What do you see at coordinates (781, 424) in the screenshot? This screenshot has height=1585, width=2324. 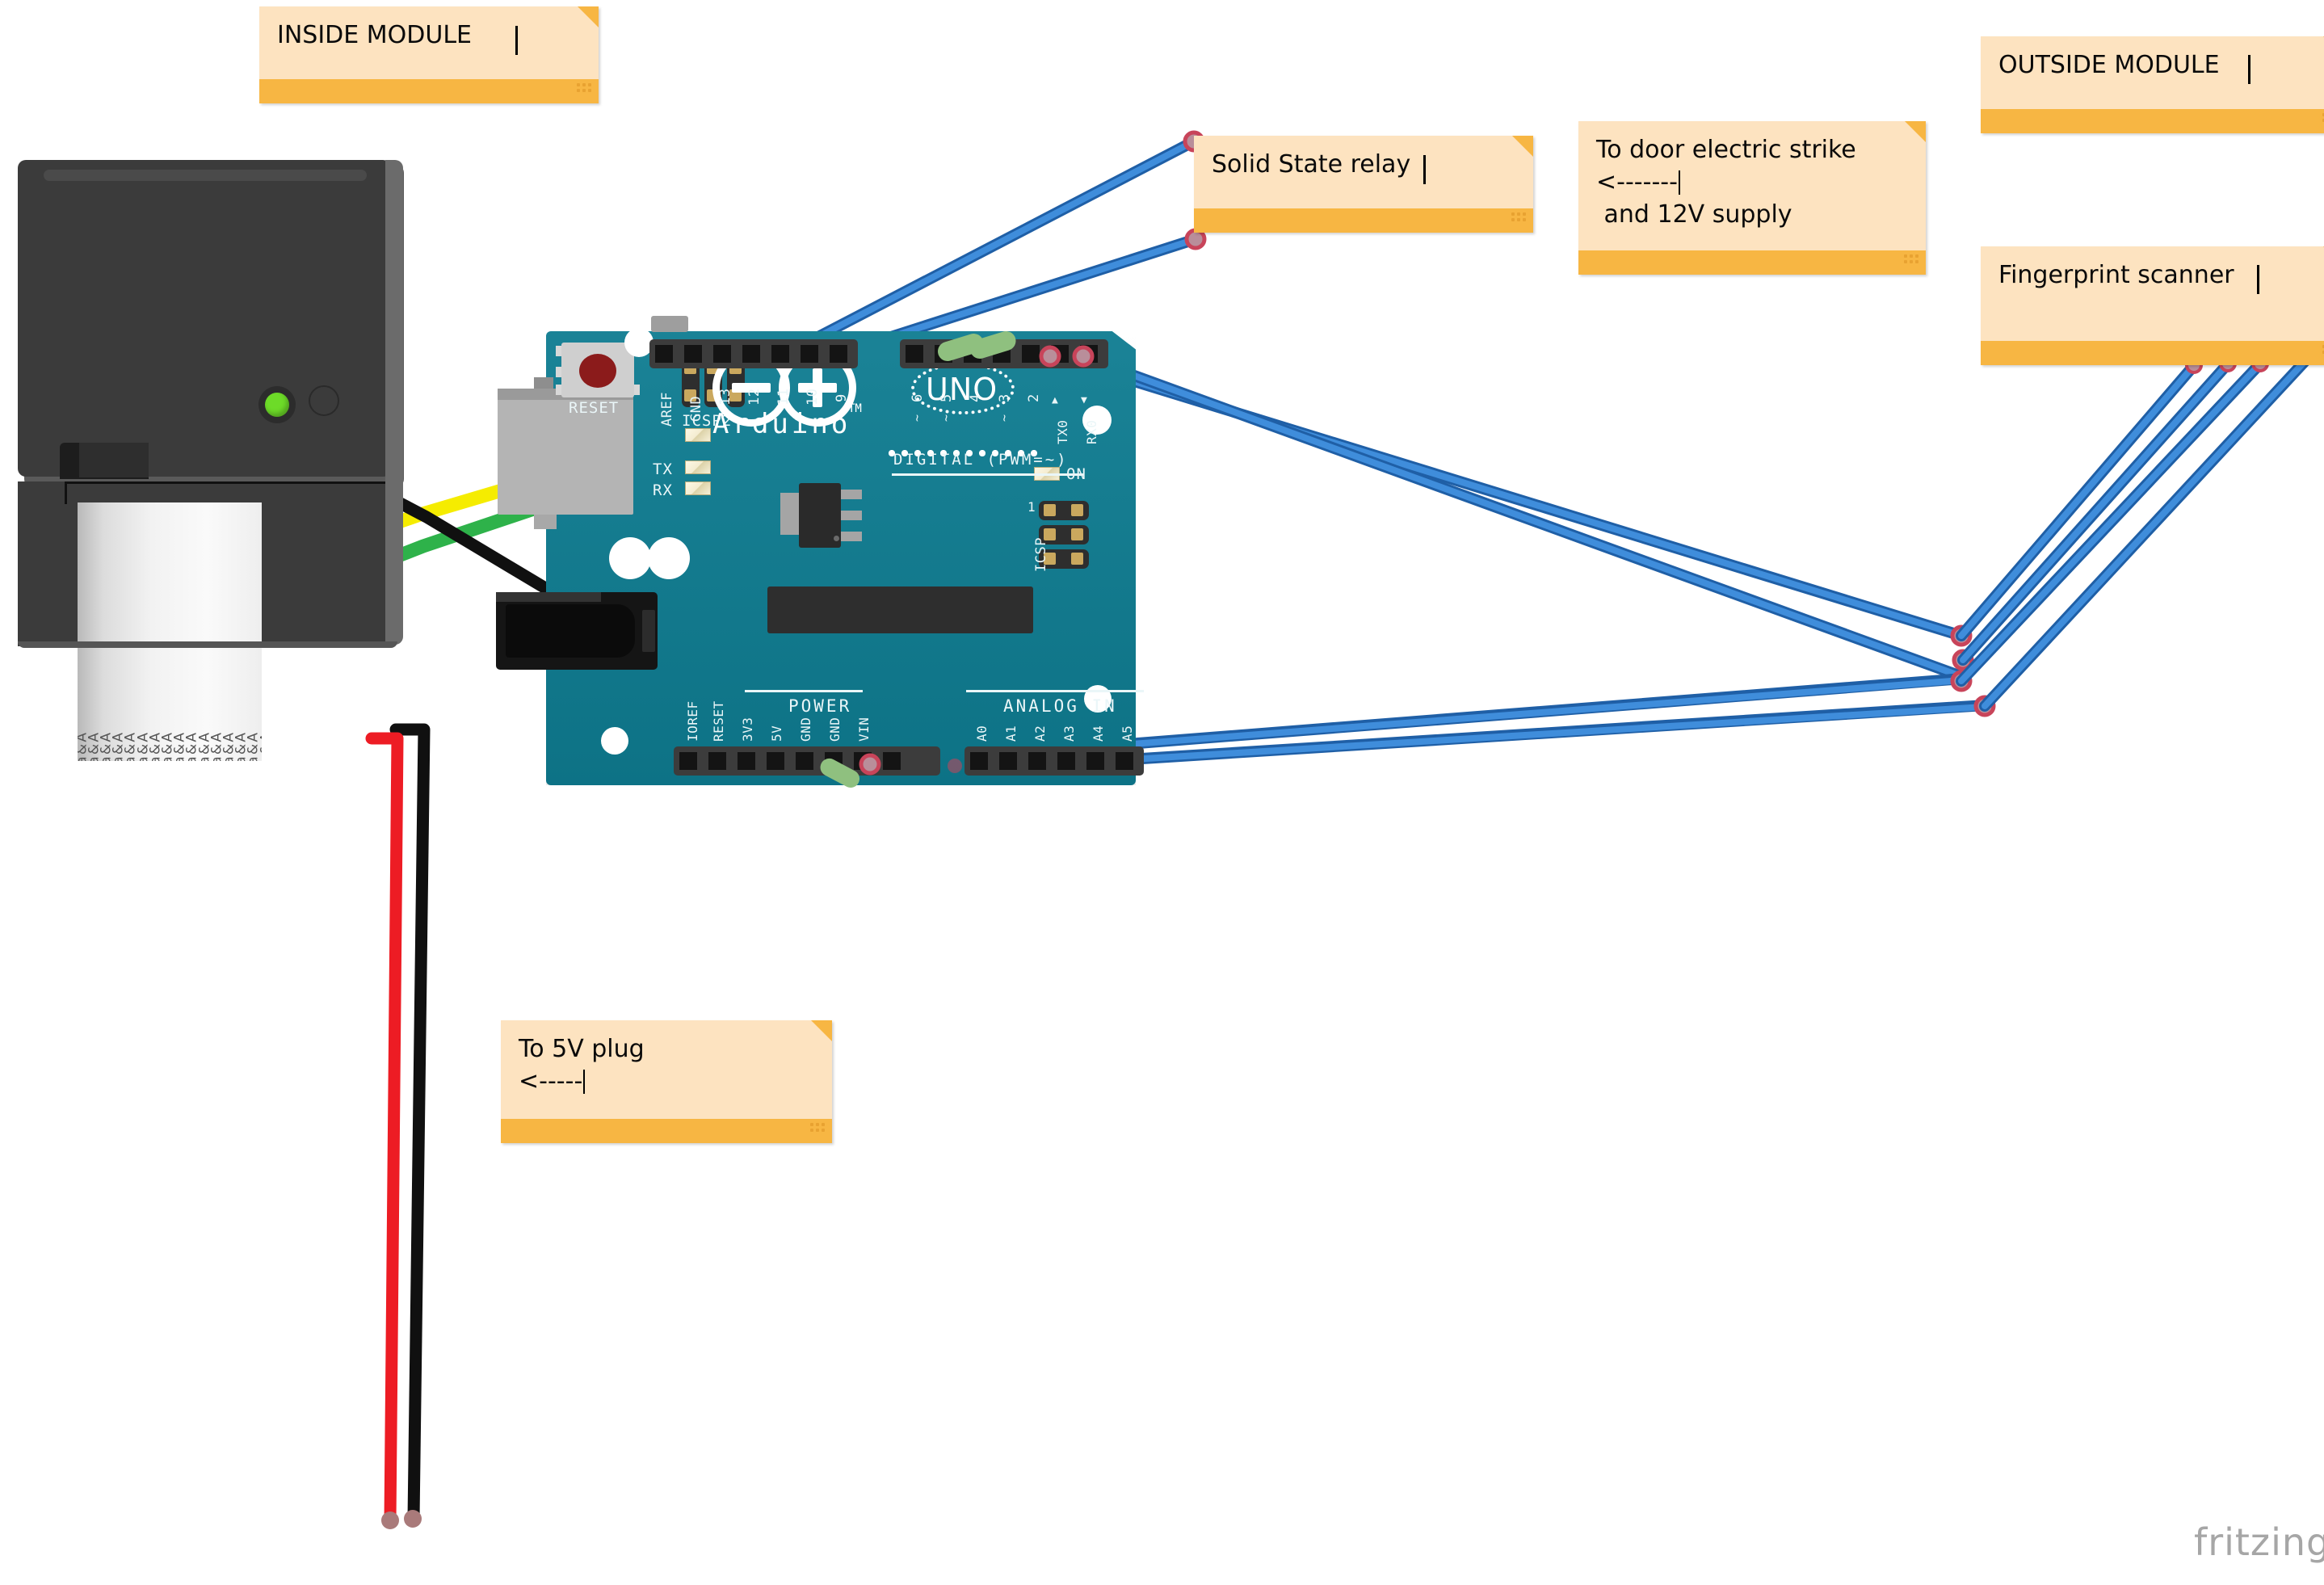 I see `arduino-wordmark: Arduino` at bounding box center [781, 424].